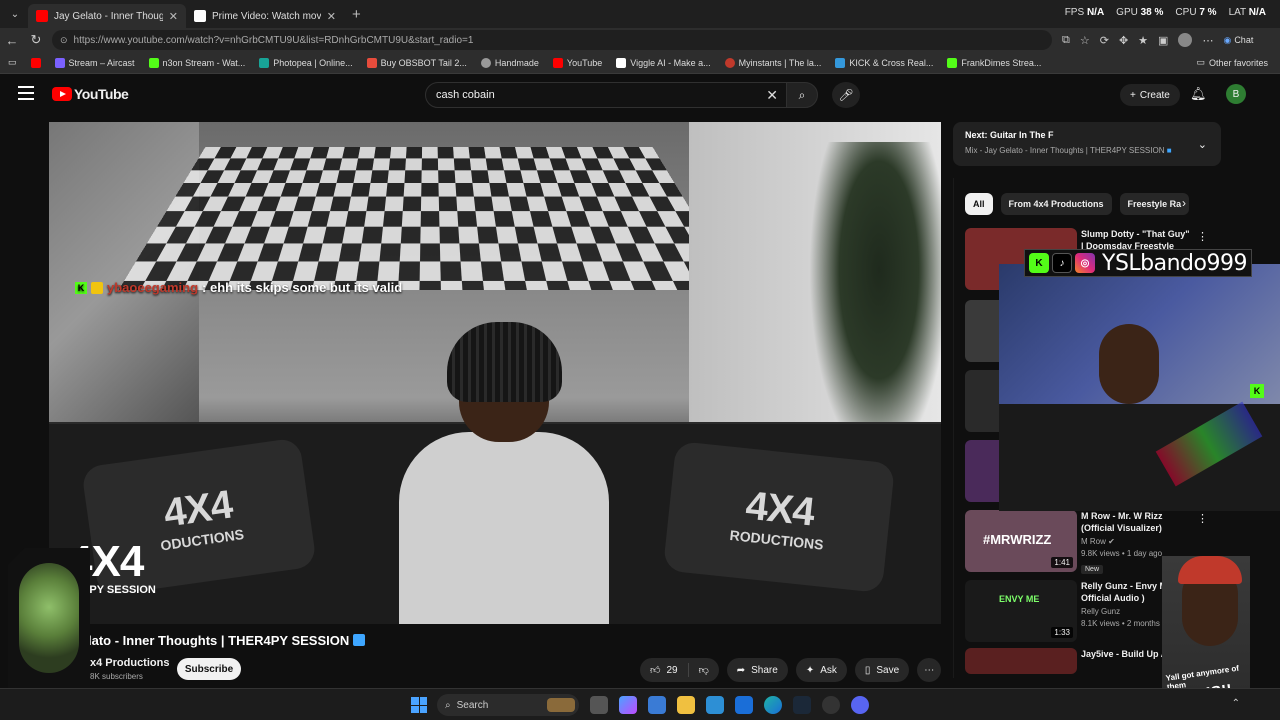 The height and width of the screenshot is (720, 1280). What do you see at coordinates (772, 95) in the screenshot?
I see `clear-search-icon: ✕` at bounding box center [772, 95].